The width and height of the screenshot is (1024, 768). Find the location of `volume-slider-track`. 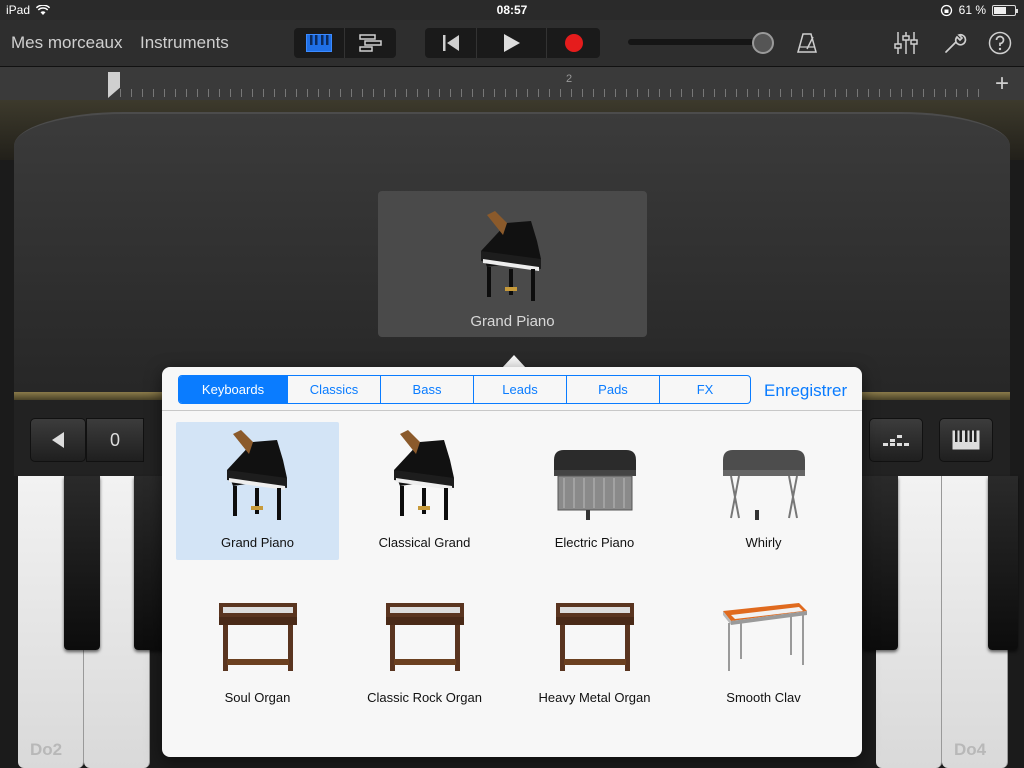

volume-slider-track is located at coordinates (696, 42).